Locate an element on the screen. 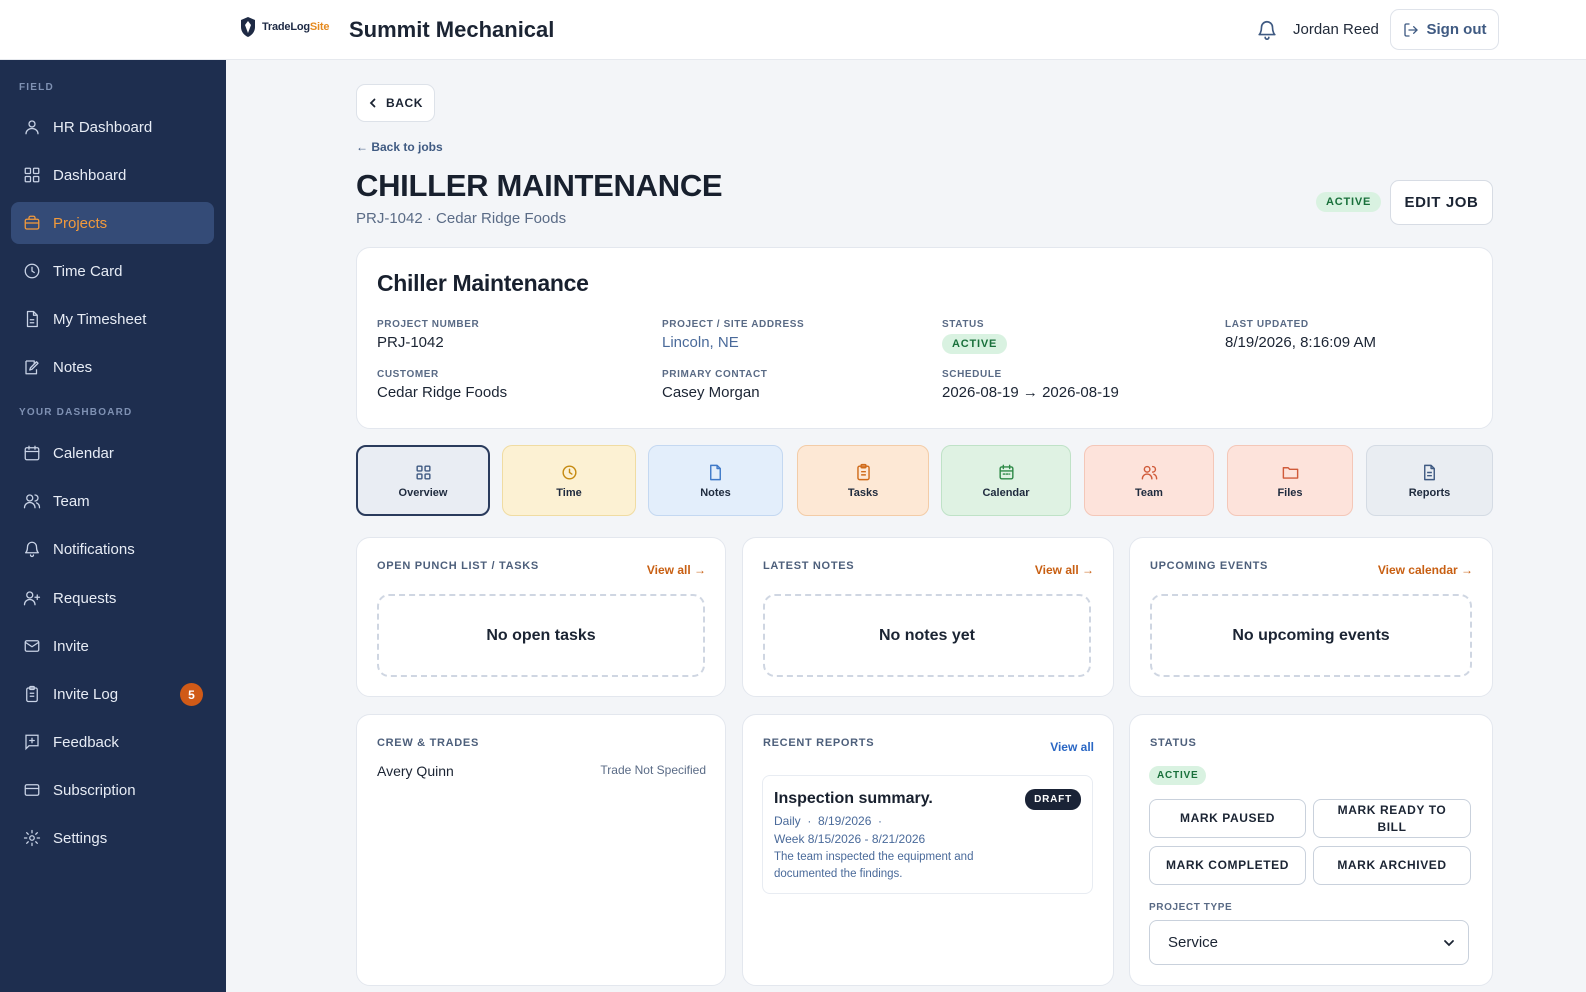 This screenshot has height=992, width=1586. sidebar-item-team: Team is located at coordinates (112, 501).